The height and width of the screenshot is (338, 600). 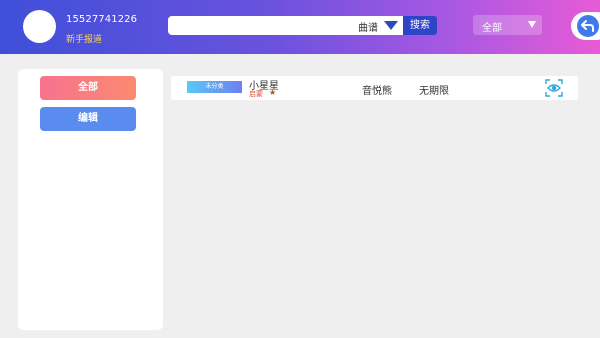 I want to click on search-category: 曲谱, so click(x=368, y=26).